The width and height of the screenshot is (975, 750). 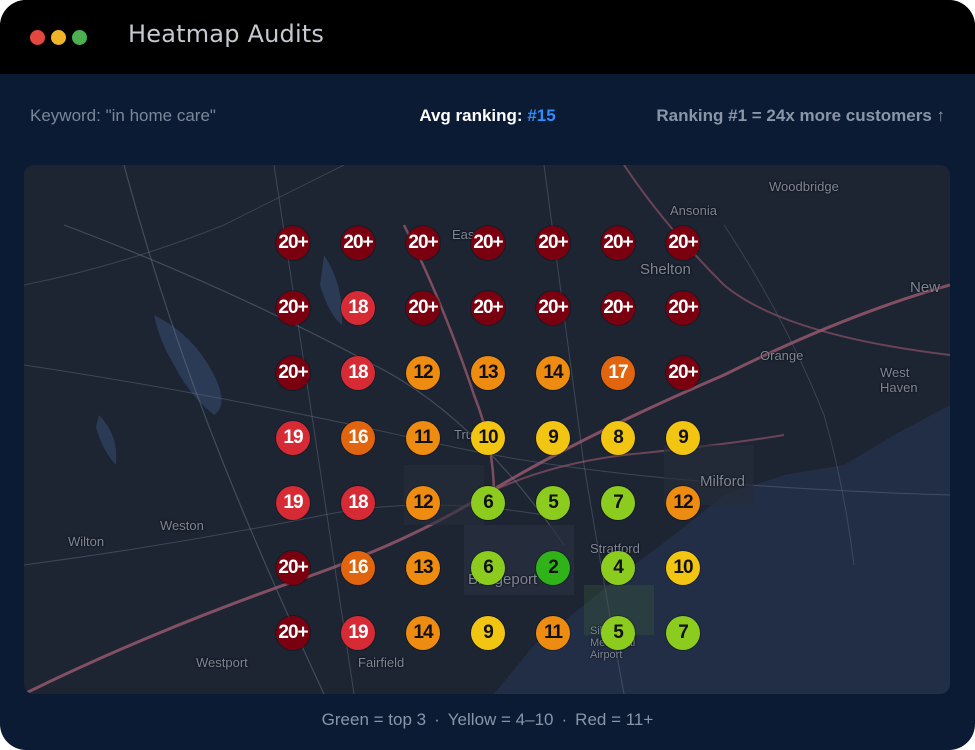 I want to click on title-bar: Heatmap Audits, so click(x=487, y=37).